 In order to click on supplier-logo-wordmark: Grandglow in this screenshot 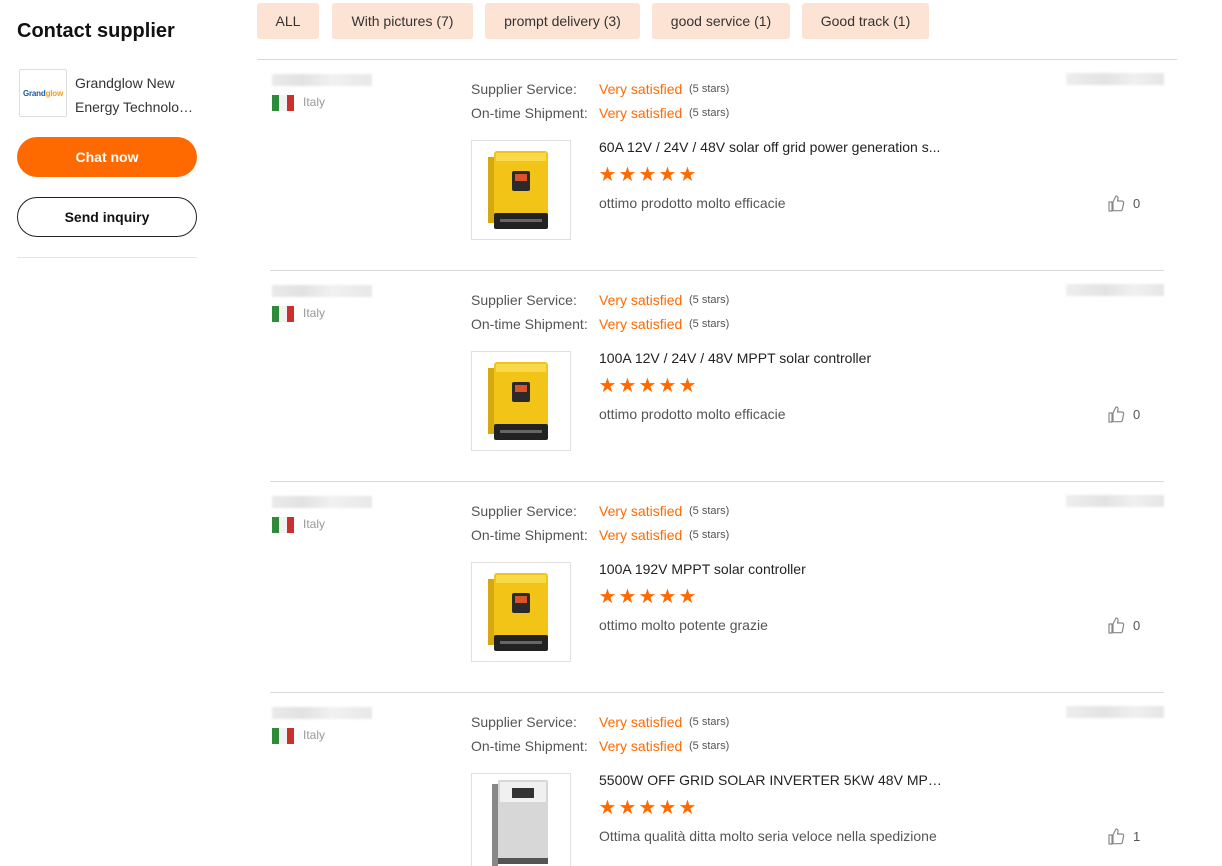, I will do `click(43, 93)`.